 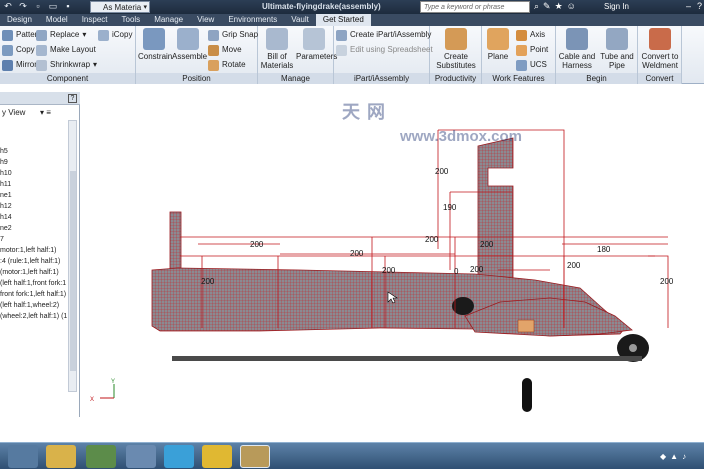 What do you see at coordinates (34, 162) in the screenshot?
I see `tree-item: h9` at bounding box center [34, 162].